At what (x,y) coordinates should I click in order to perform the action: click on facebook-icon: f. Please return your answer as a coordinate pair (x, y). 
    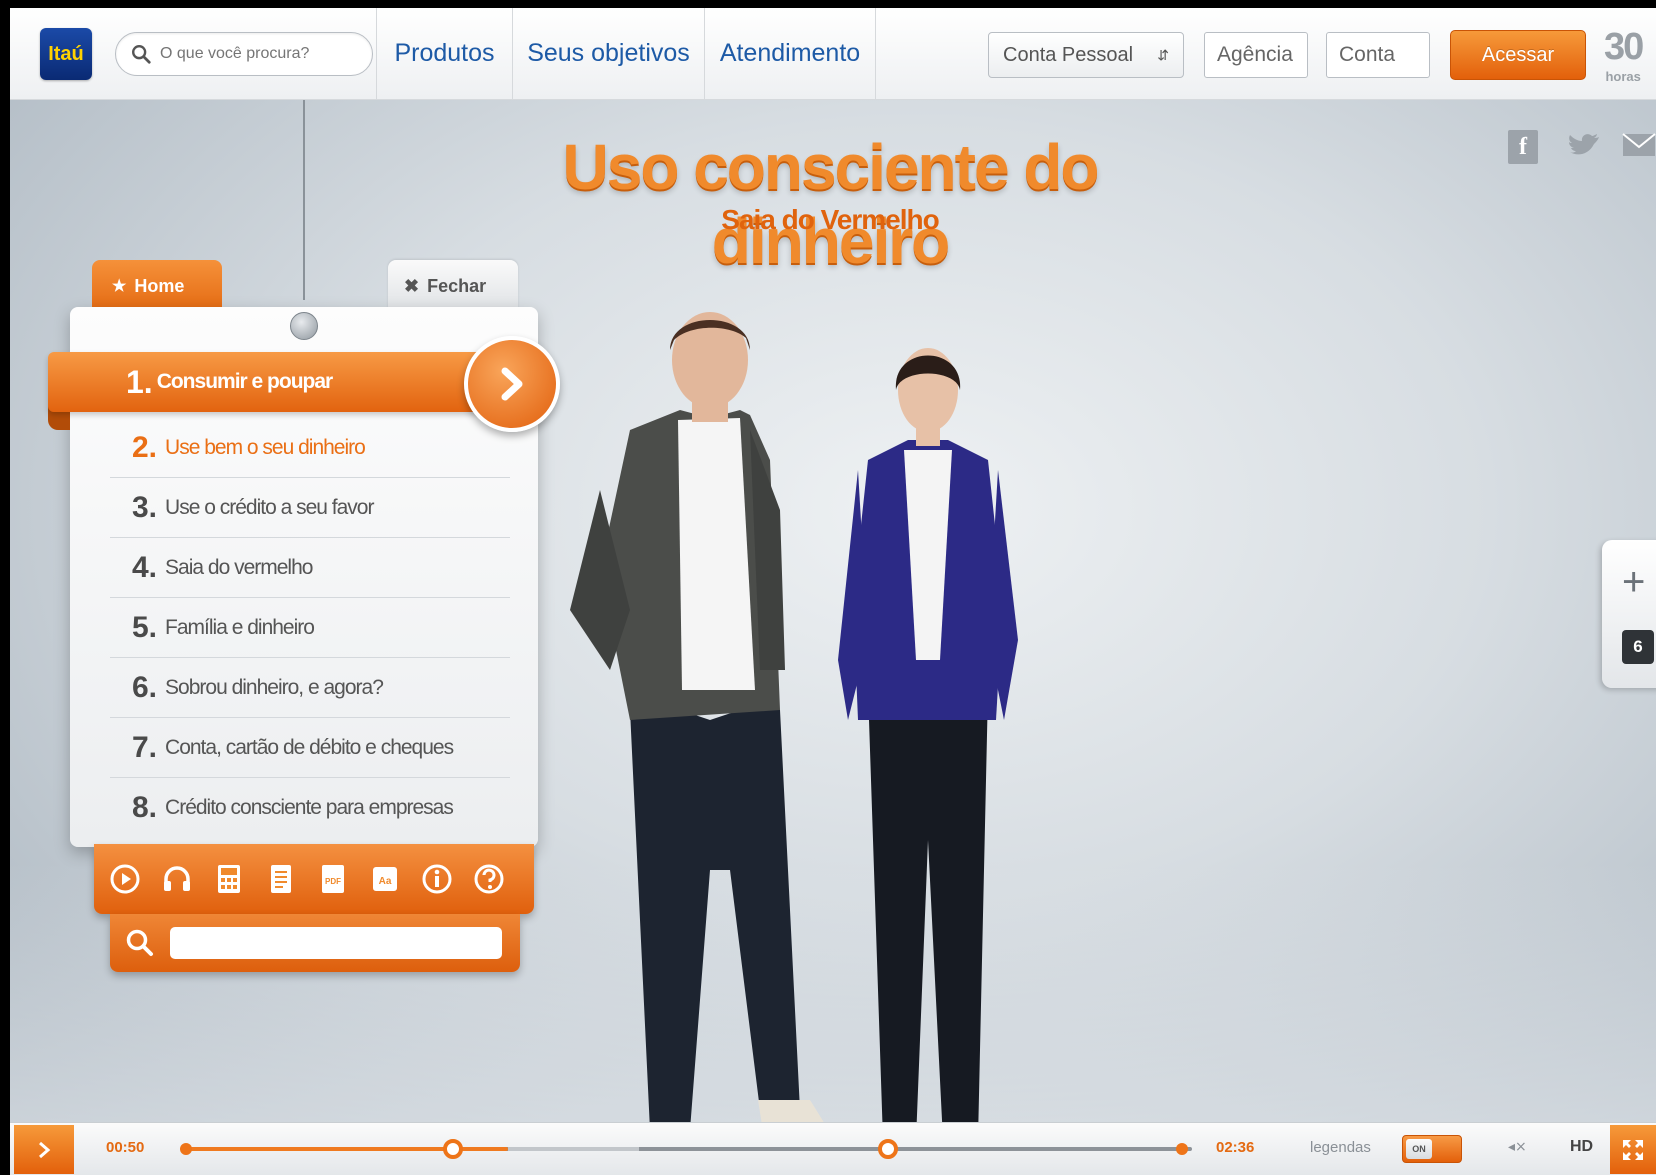
    Looking at the image, I should click on (1523, 147).